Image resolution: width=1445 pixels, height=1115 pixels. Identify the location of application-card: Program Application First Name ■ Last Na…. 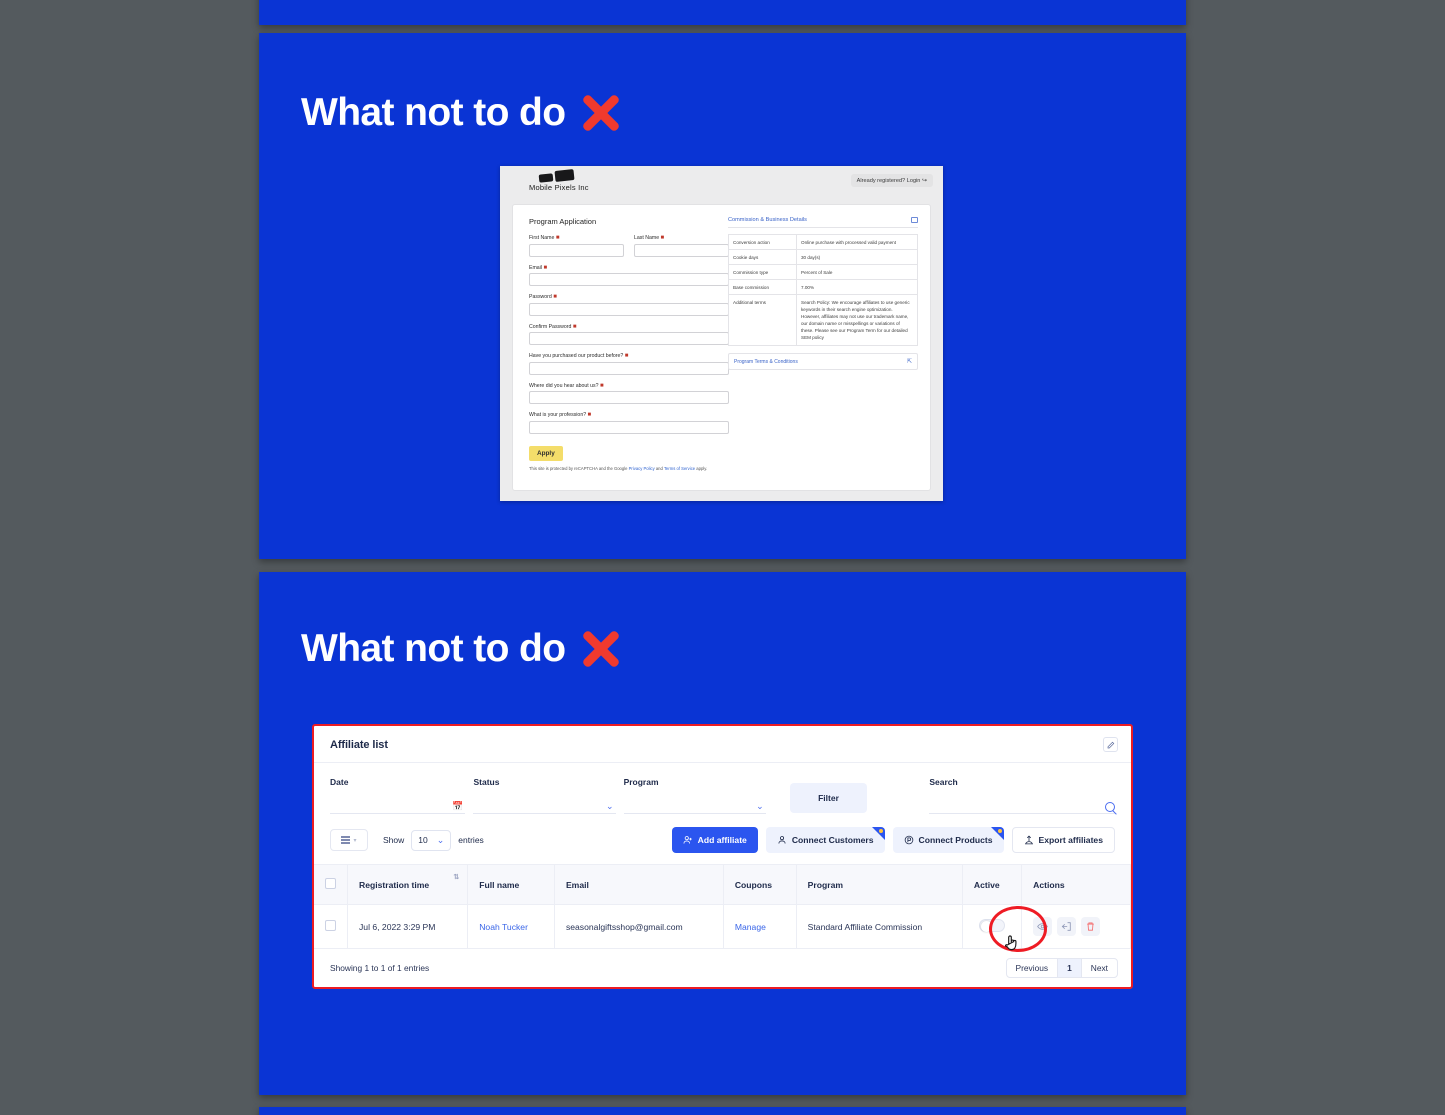
(721, 347).